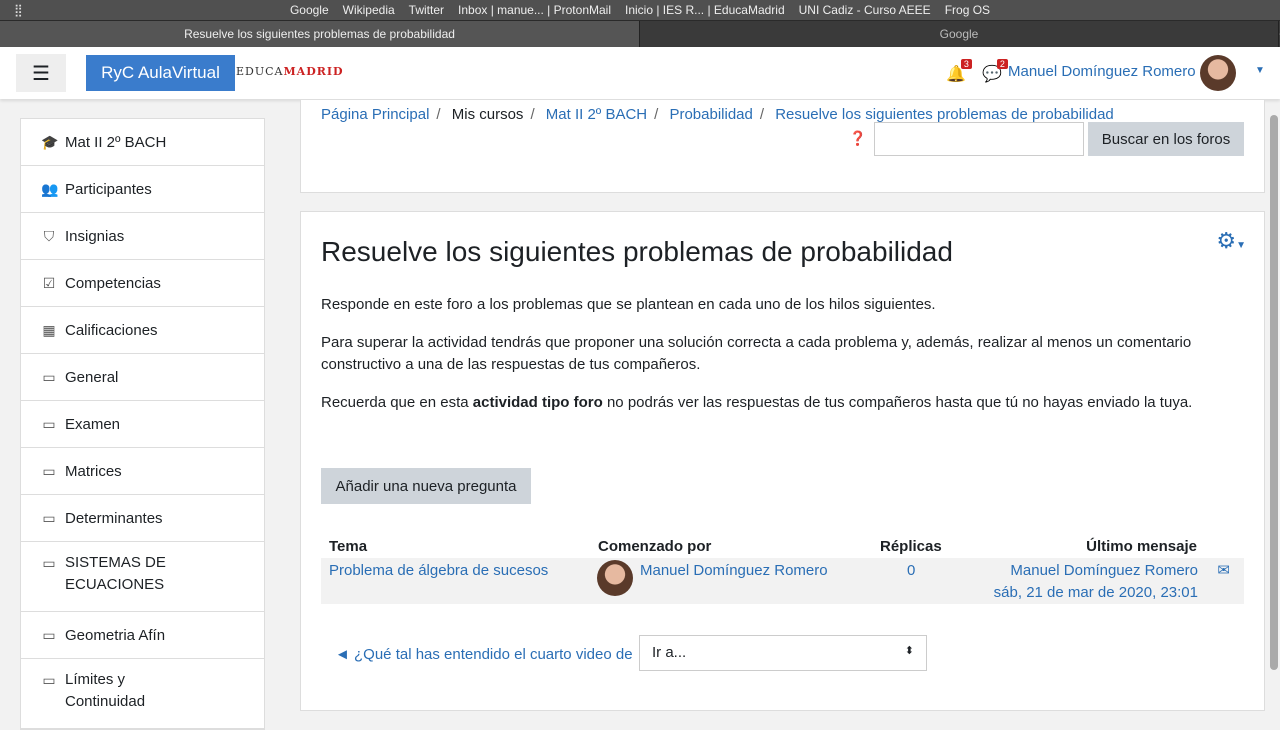 The width and height of the screenshot is (1280, 730). What do you see at coordinates (116, 142) in the screenshot?
I see `sidebar-item-label: Mat II 2º BACH` at bounding box center [116, 142].